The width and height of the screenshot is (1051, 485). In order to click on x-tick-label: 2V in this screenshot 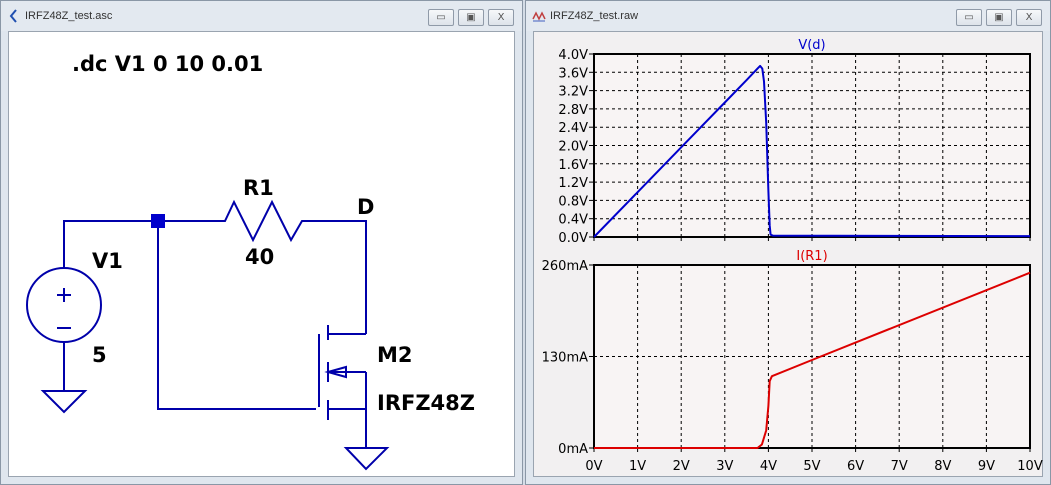, I will do `click(681, 466)`.